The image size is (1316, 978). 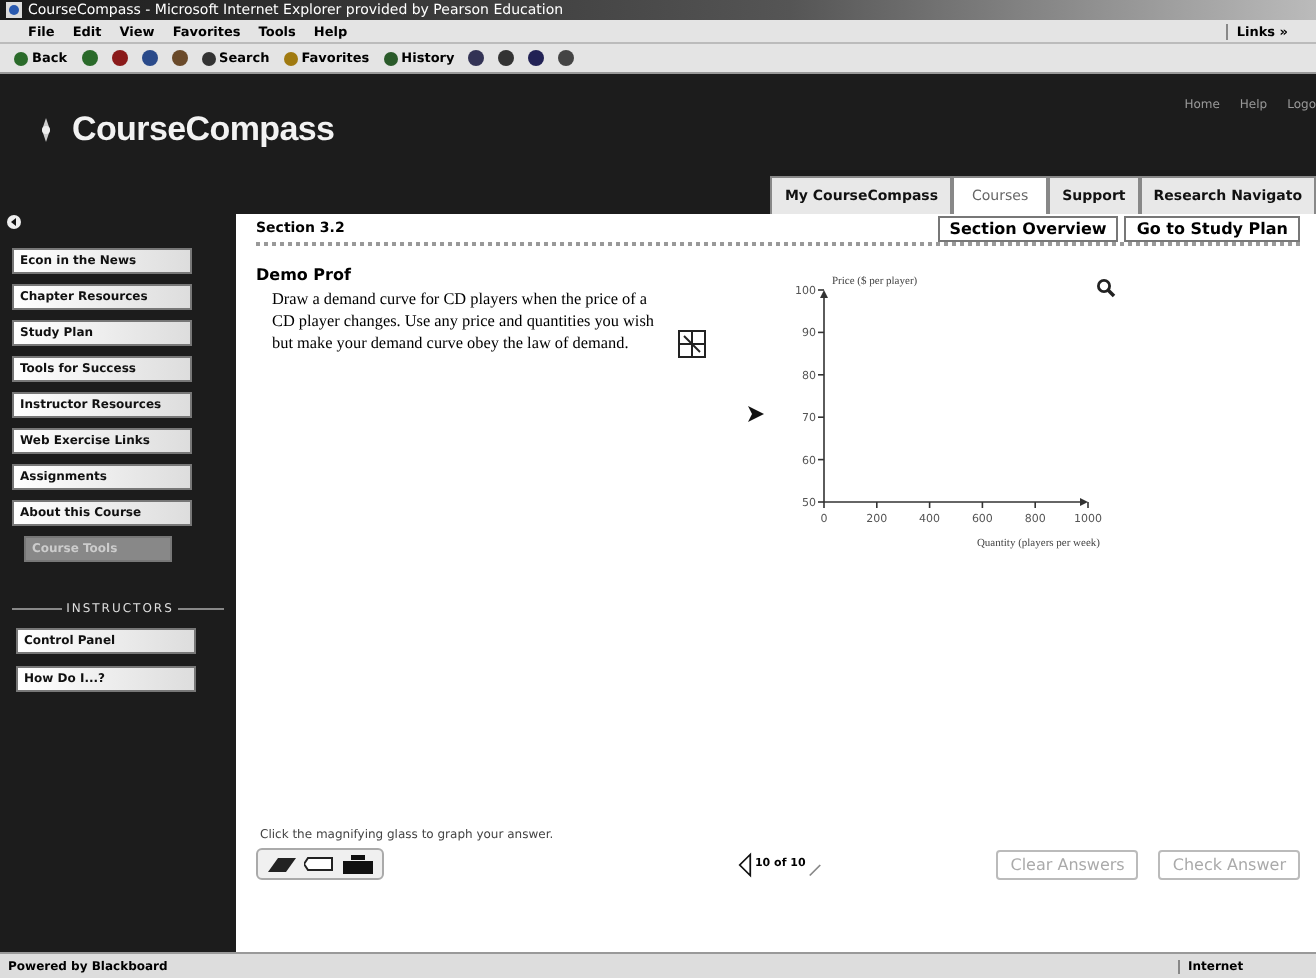 I want to click on question-text: Draw a demand curve for CD players when the price of a CD player changes. Use any price and quantities you wish but make your demand curve obey the law of demand., so click(x=464, y=321).